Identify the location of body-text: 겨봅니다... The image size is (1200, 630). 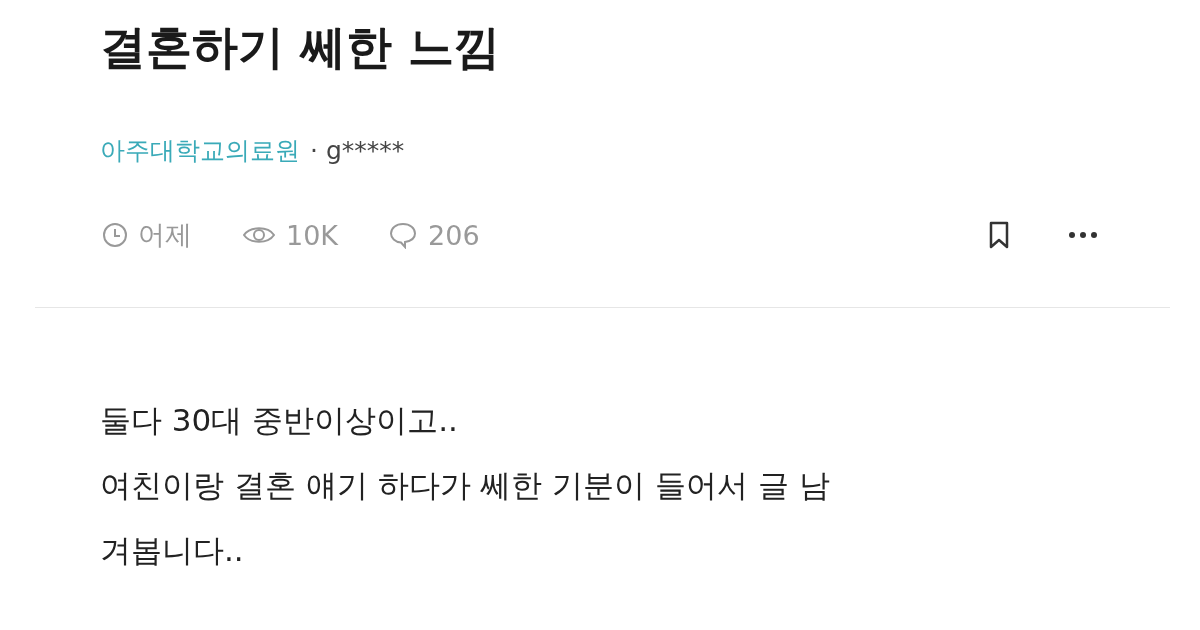
(172, 550).